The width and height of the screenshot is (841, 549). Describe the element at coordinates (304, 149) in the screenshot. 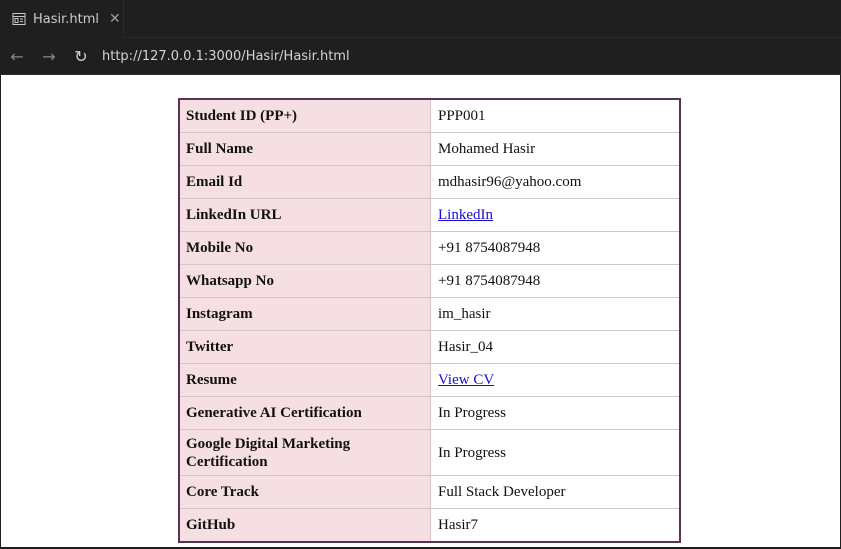

I see `row-label: Full Name` at that location.